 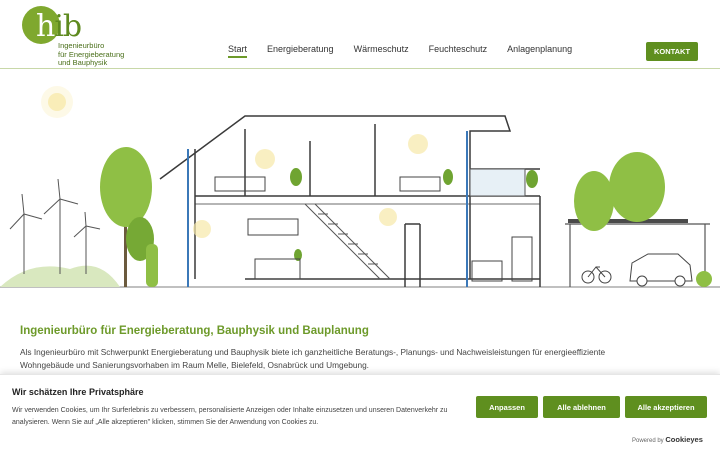 I want to click on sun-icon, so click(x=57, y=102).